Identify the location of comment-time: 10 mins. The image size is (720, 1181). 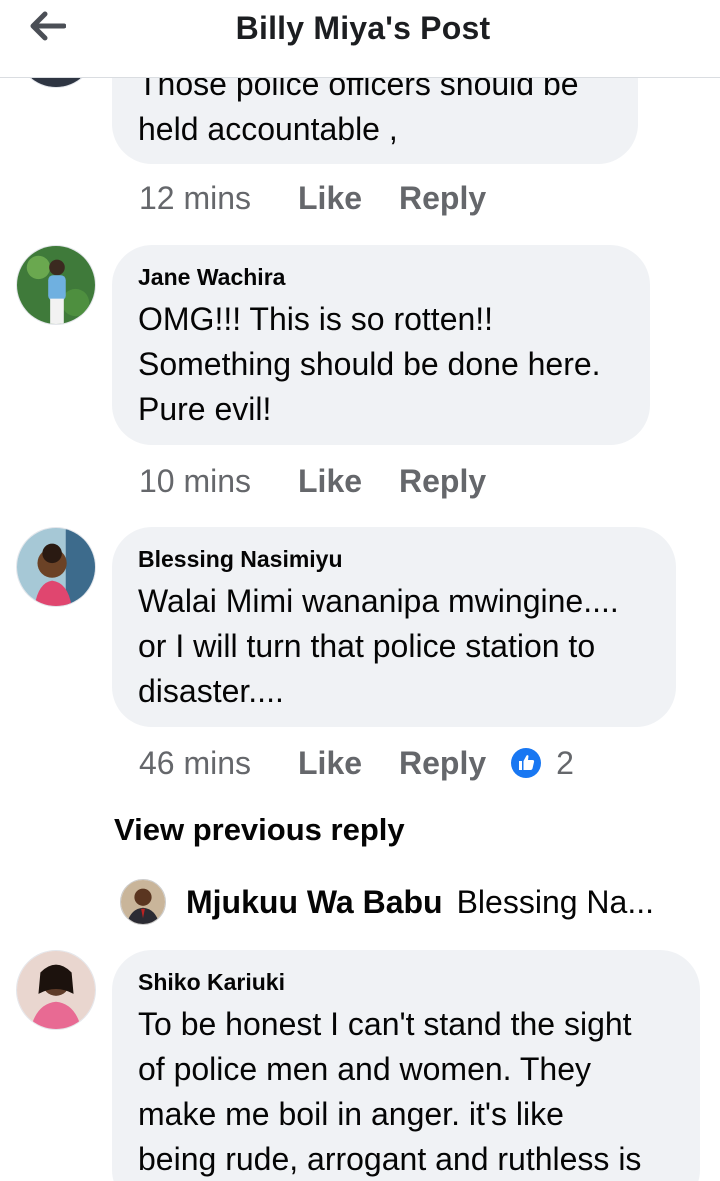
(195, 480).